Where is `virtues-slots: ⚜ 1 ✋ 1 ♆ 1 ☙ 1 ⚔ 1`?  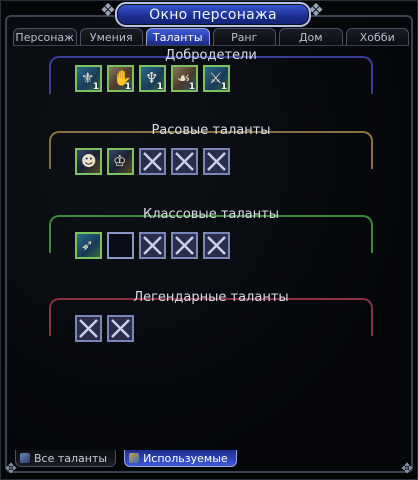
virtues-slots: ⚜ 1 ✋ 1 ♆ 1 ☙ 1 ⚔ 1 is located at coordinates (152, 78).